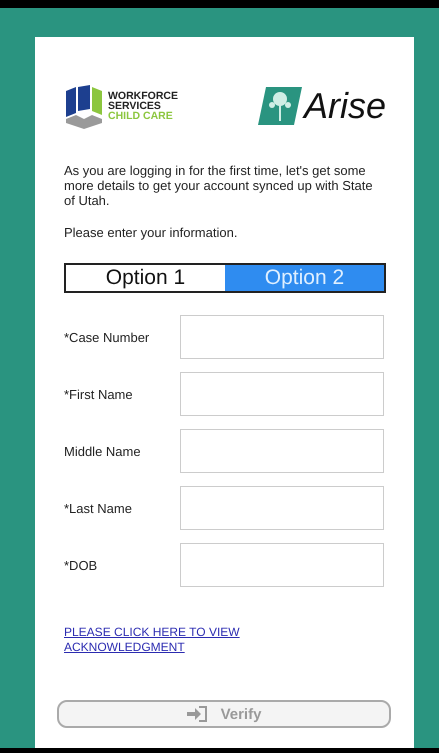 This screenshot has height=753, width=439. What do you see at coordinates (345, 106) in the screenshot?
I see `logo-text: Arise` at bounding box center [345, 106].